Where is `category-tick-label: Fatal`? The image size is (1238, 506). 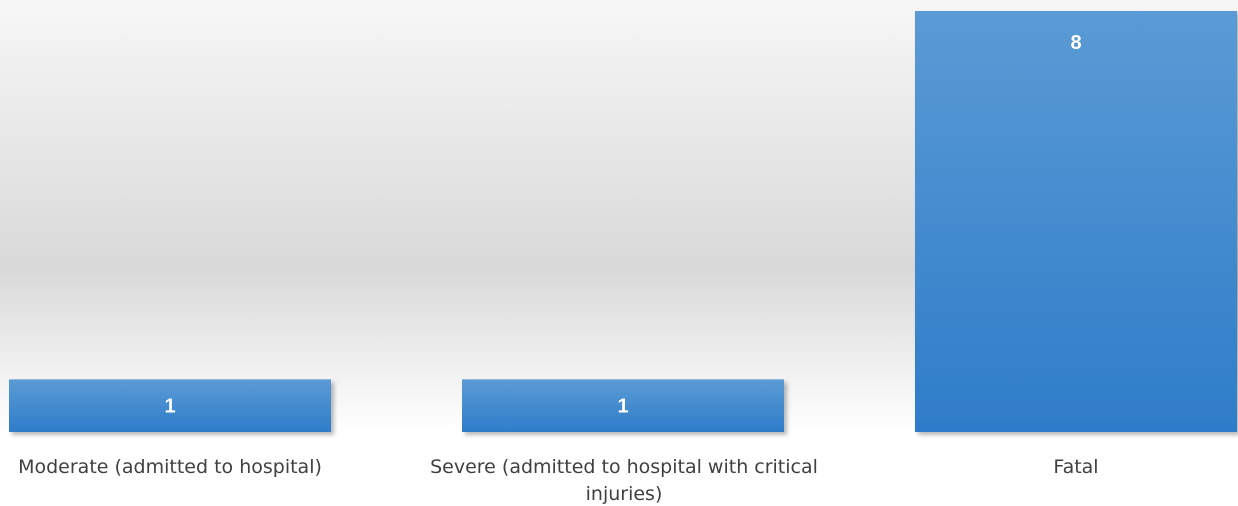 category-tick-label: Fatal is located at coordinates (1075, 467).